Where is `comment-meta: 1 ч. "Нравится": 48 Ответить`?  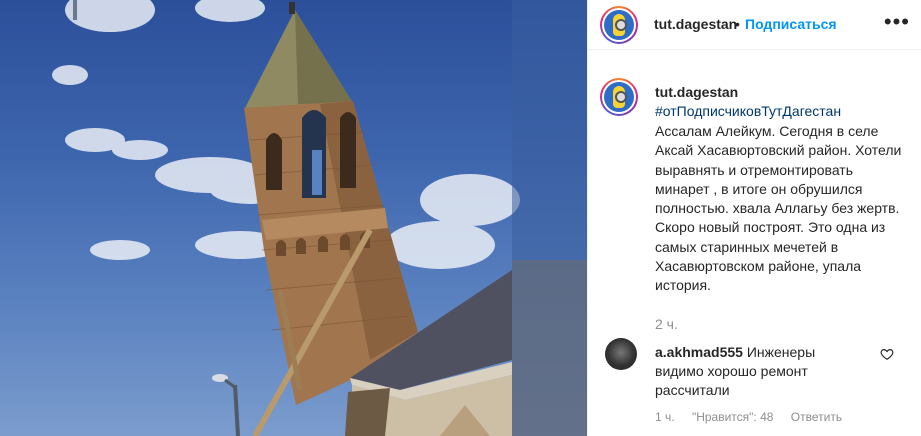
comment-meta: 1 ч. "Нравится": 48 Ответить is located at coordinates (755, 417).